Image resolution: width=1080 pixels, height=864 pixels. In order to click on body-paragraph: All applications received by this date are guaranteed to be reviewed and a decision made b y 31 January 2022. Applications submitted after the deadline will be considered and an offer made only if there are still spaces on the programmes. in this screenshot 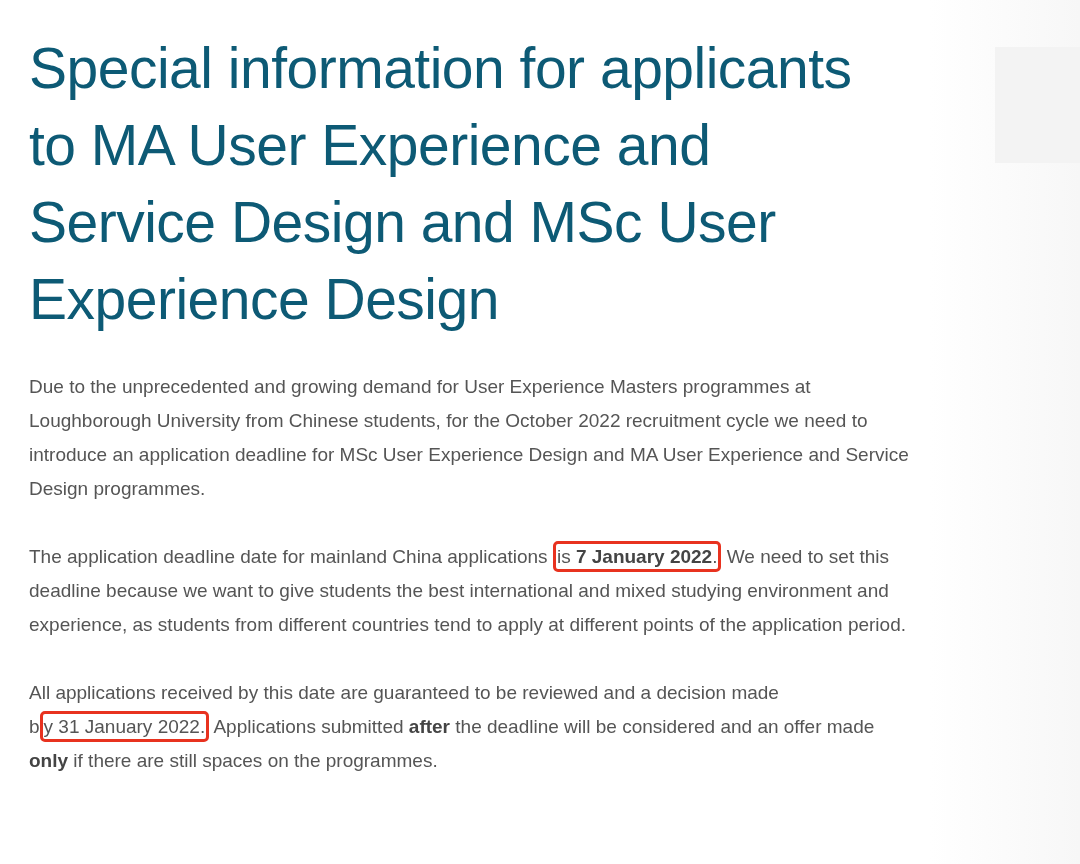, I will do `click(452, 727)`.